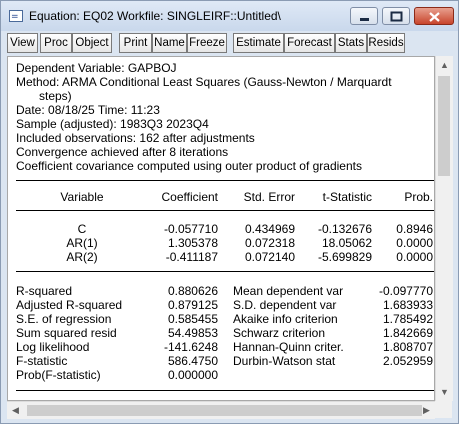 The width and height of the screenshot is (459, 424). I want to click on proc-button: Proc, so click(56, 43).